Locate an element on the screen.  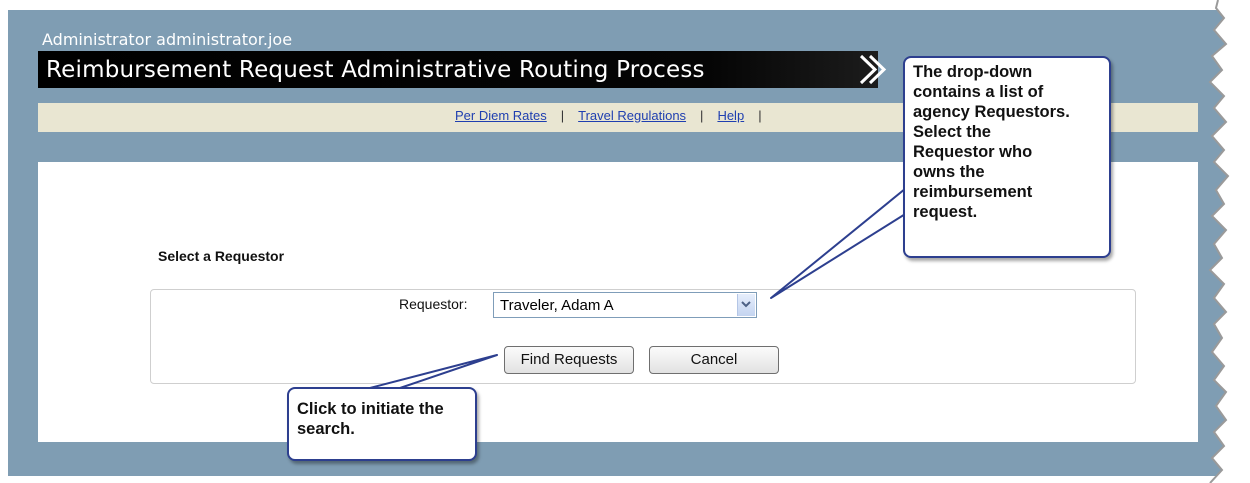
travel-regulations-link: Travel Regulations is located at coordinates (632, 115).